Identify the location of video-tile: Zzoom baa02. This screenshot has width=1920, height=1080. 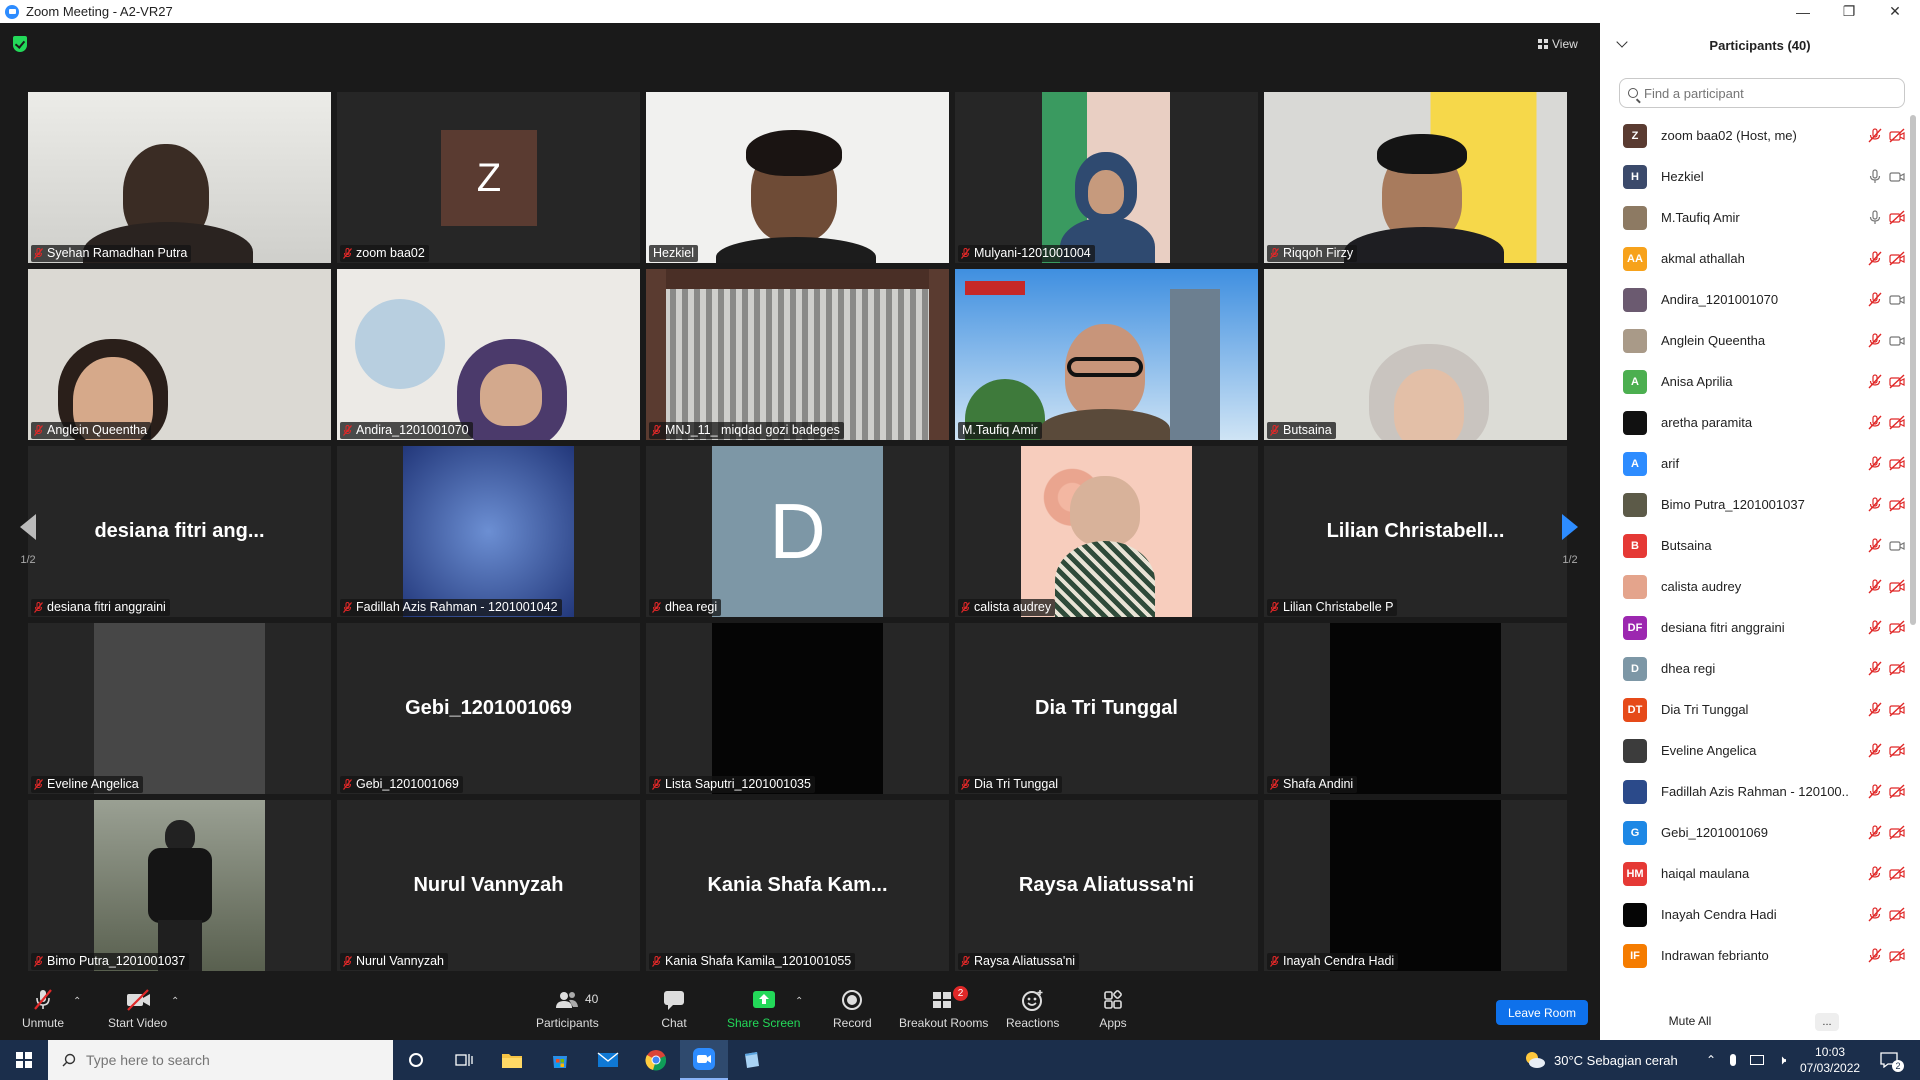
(488, 177).